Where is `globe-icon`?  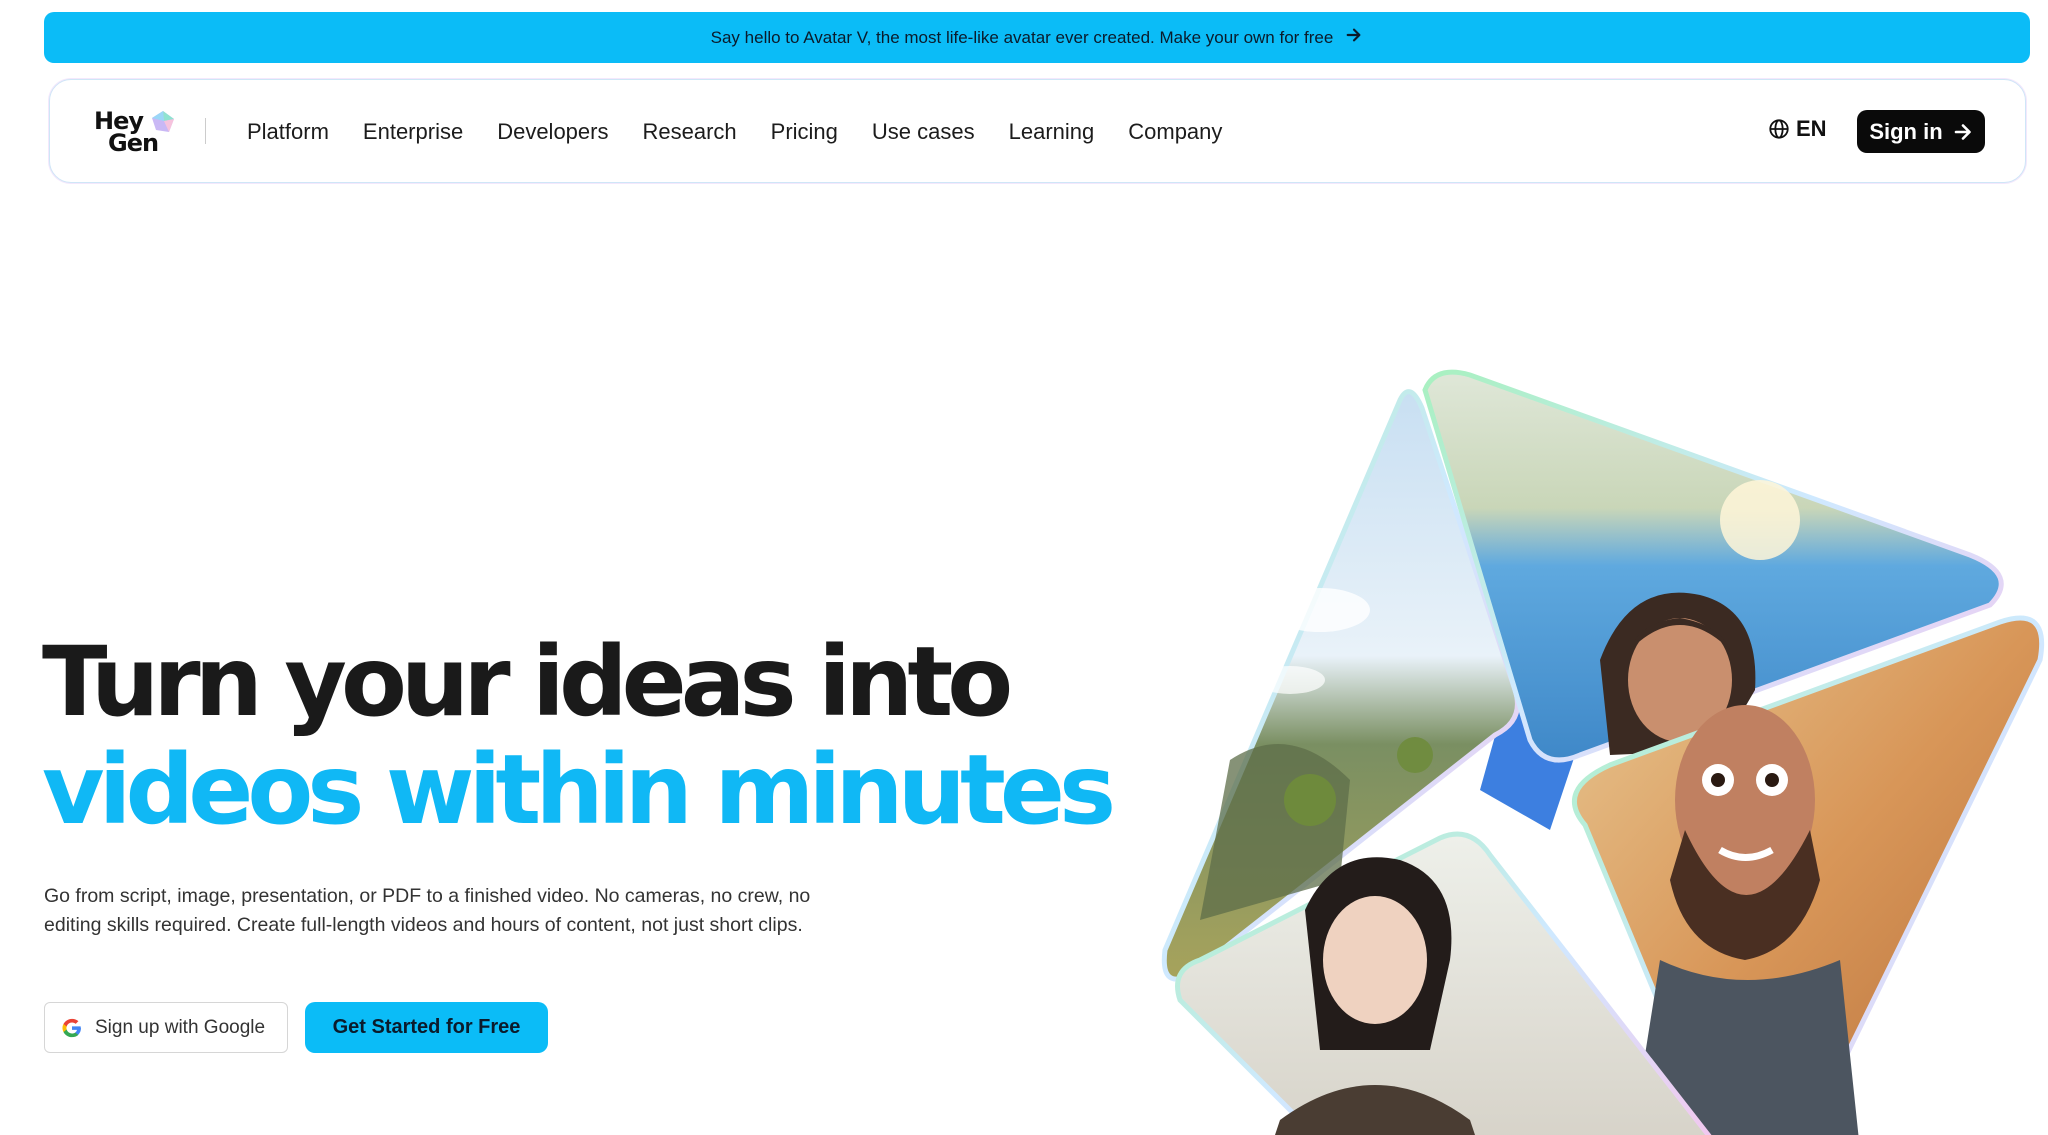
globe-icon is located at coordinates (1779, 129).